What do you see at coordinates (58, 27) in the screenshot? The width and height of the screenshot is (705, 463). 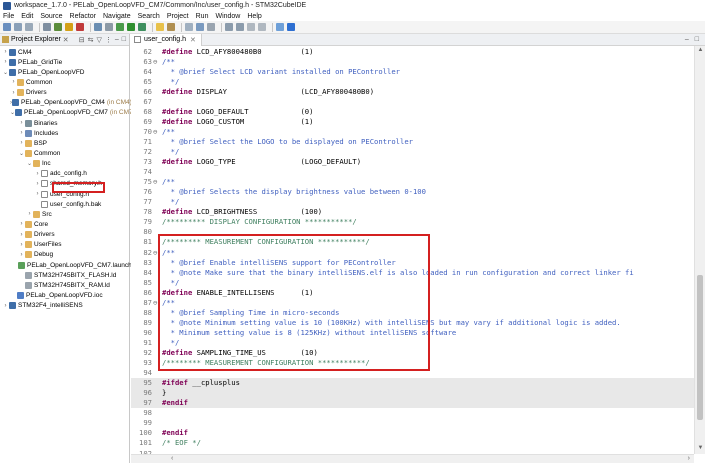 I see `build-icon` at bounding box center [58, 27].